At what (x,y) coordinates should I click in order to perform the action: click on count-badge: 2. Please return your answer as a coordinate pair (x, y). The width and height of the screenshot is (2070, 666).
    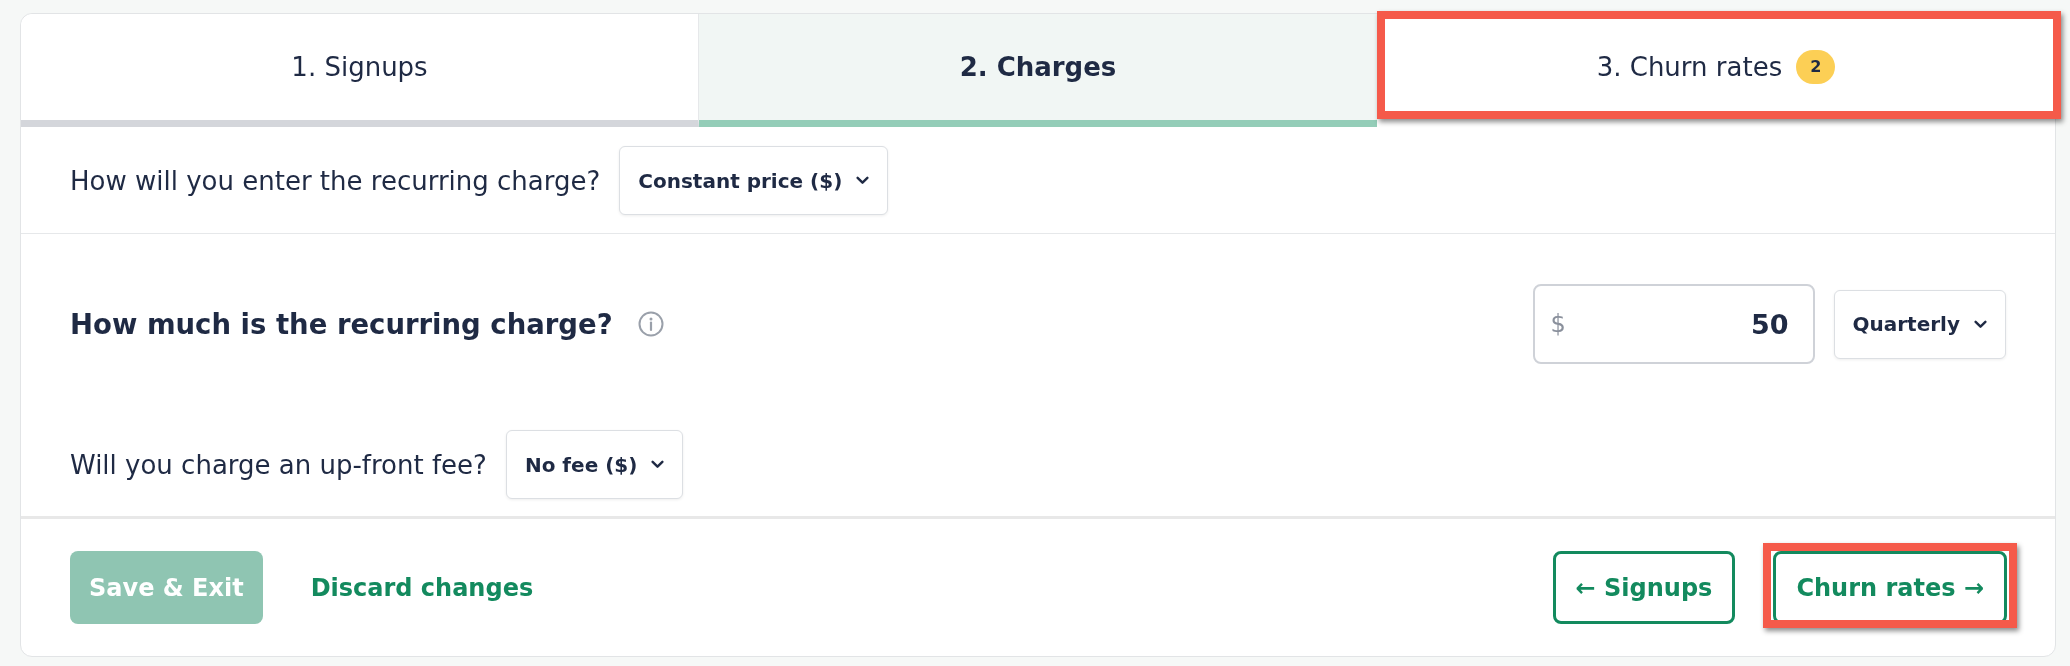
    Looking at the image, I should click on (1816, 67).